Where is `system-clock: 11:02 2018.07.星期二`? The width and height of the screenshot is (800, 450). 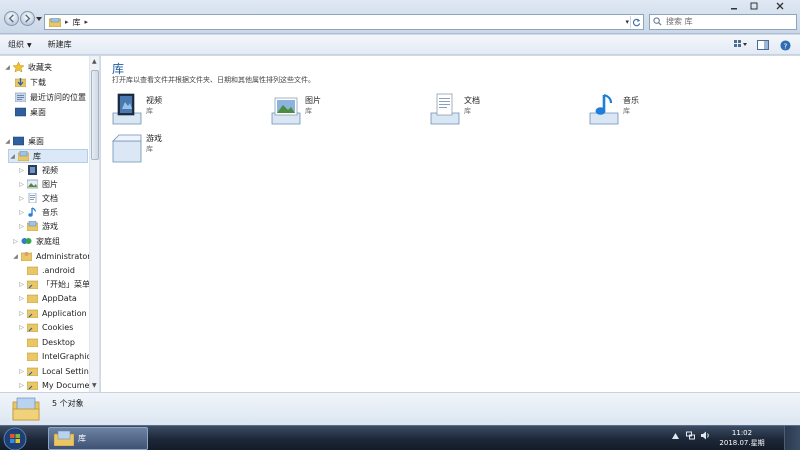
system-clock: 11:02 2018.07.星期二 is located at coordinates (742, 439).